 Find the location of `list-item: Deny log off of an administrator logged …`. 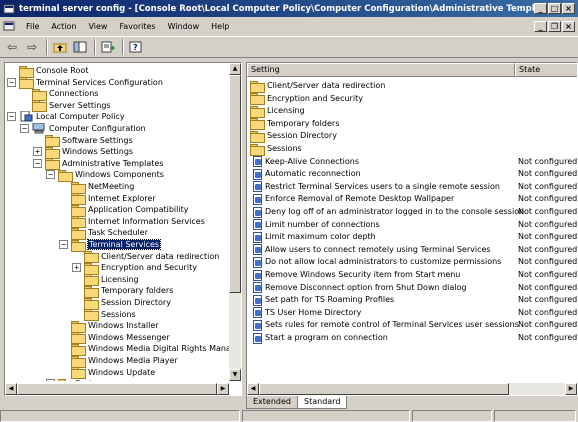

list-item: Deny log off of an administrator logged … is located at coordinates (412, 212).